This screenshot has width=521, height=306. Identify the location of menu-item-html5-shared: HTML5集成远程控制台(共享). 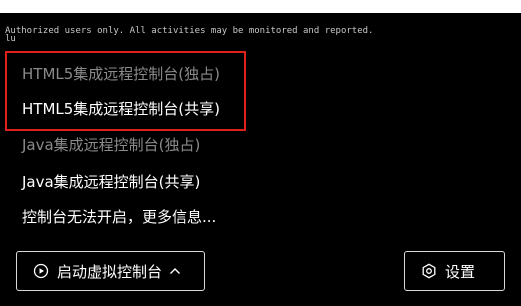
(121, 109).